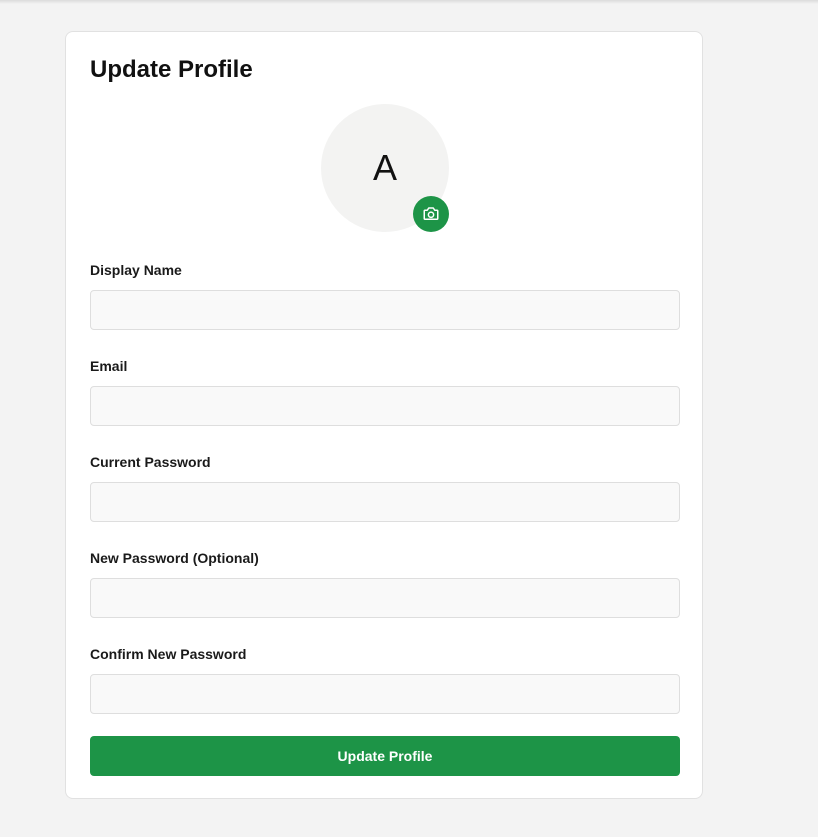  Describe the element at coordinates (150, 462) in the screenshot. I see `current-password-label: Current Password` at that location.